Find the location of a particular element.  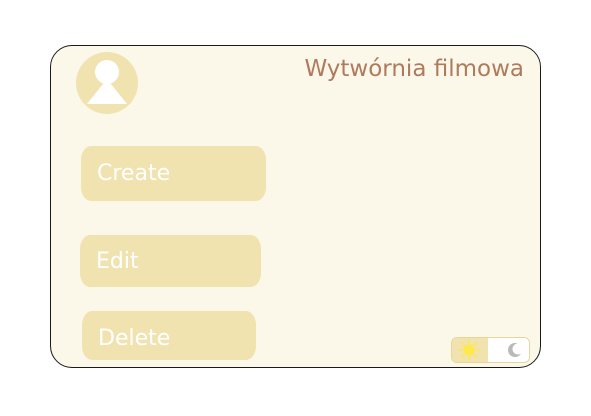

light-mode-option is located at coordinates (470, 350).